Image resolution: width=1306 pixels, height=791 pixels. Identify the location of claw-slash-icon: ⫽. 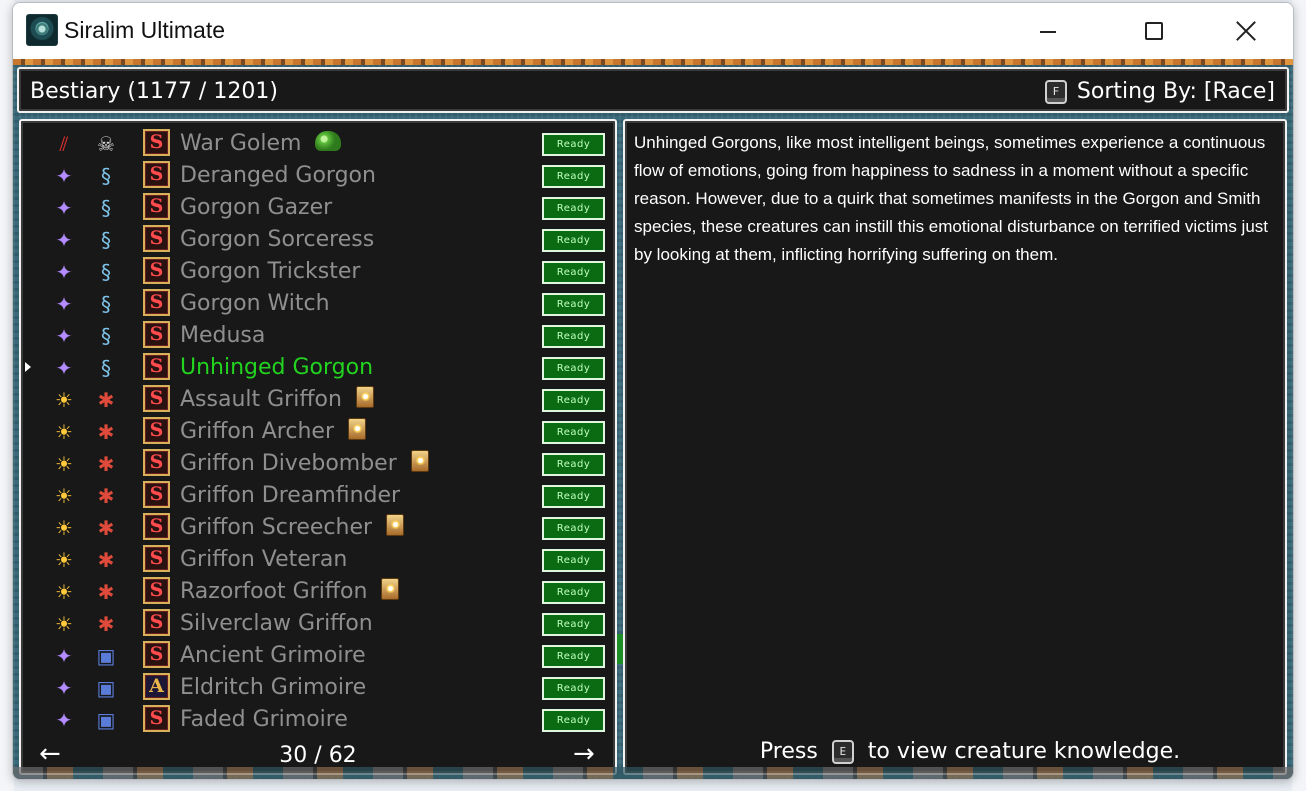
(64, 144).